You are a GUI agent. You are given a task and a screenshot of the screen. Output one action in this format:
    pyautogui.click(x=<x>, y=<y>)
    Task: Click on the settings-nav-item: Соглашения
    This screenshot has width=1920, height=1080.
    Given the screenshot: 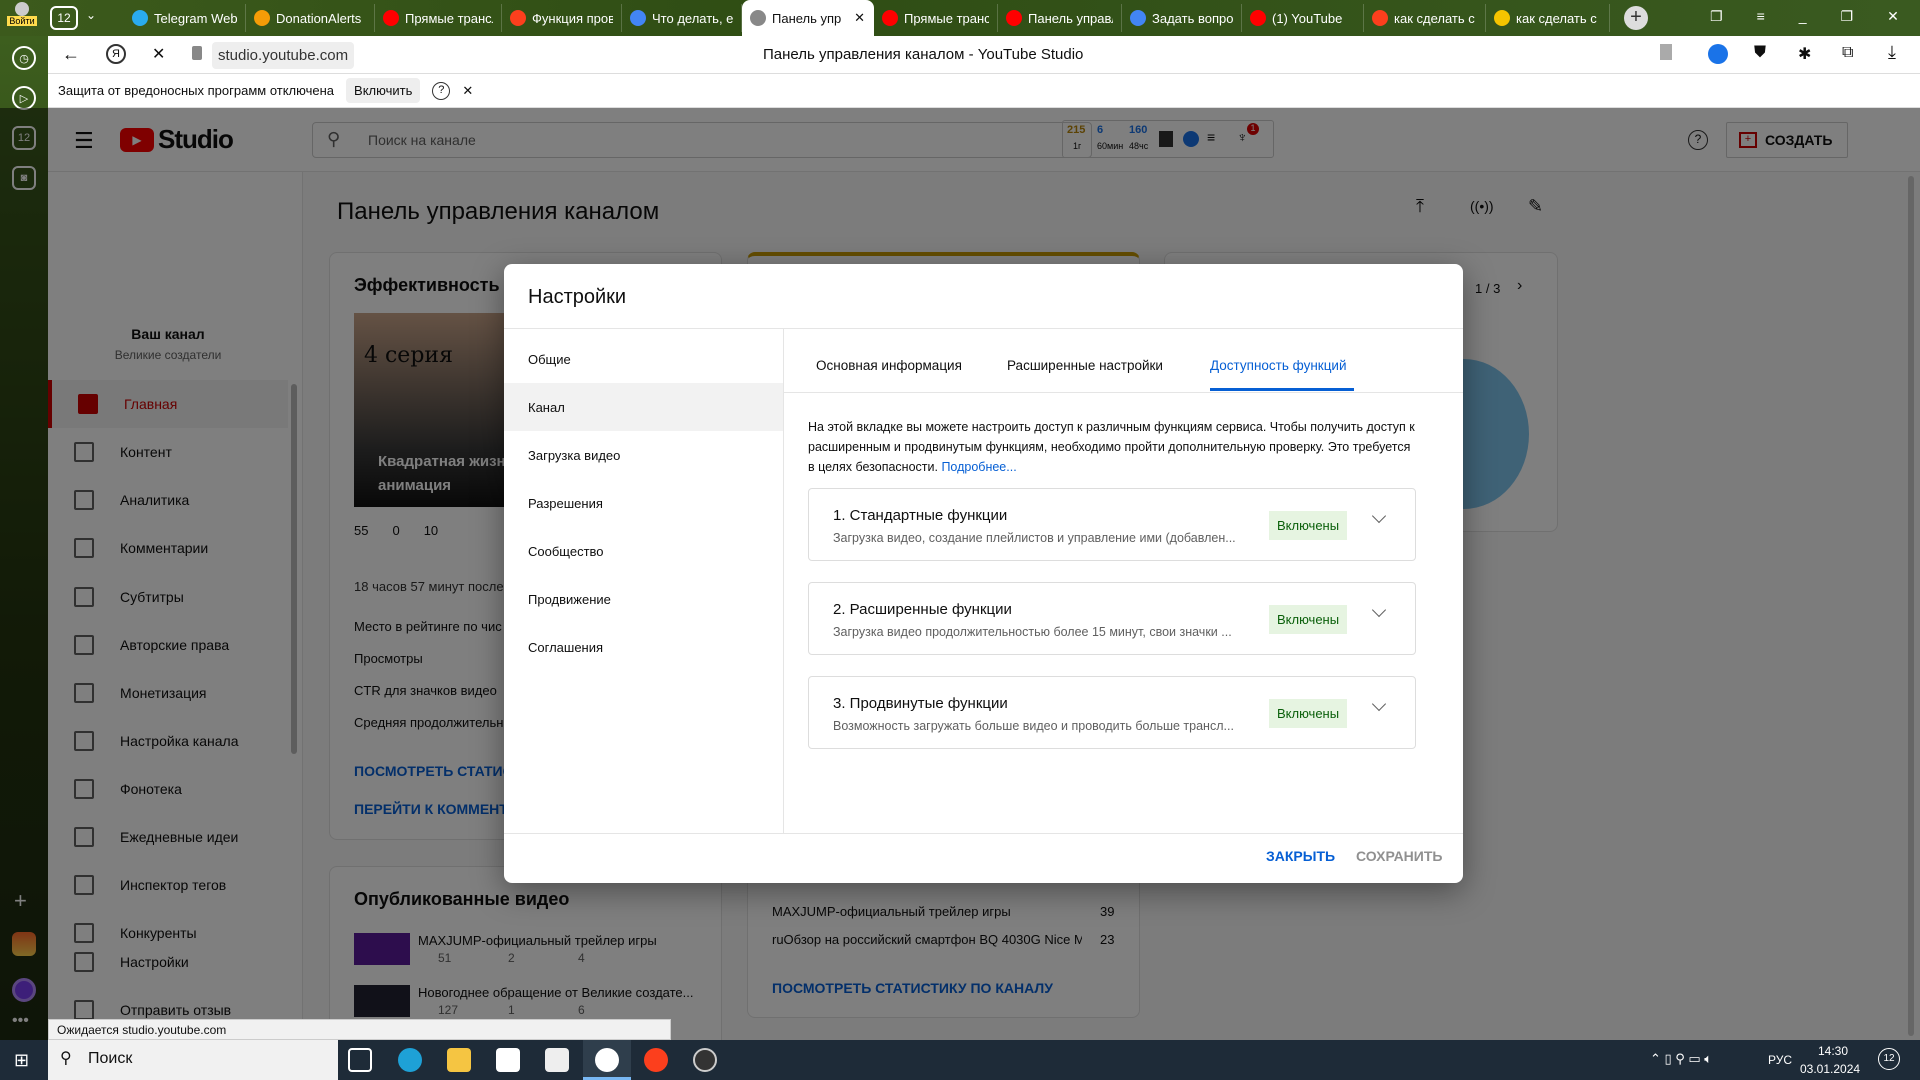 What is the action you would take?
    pyautogui.click(x=643, y=647)
    